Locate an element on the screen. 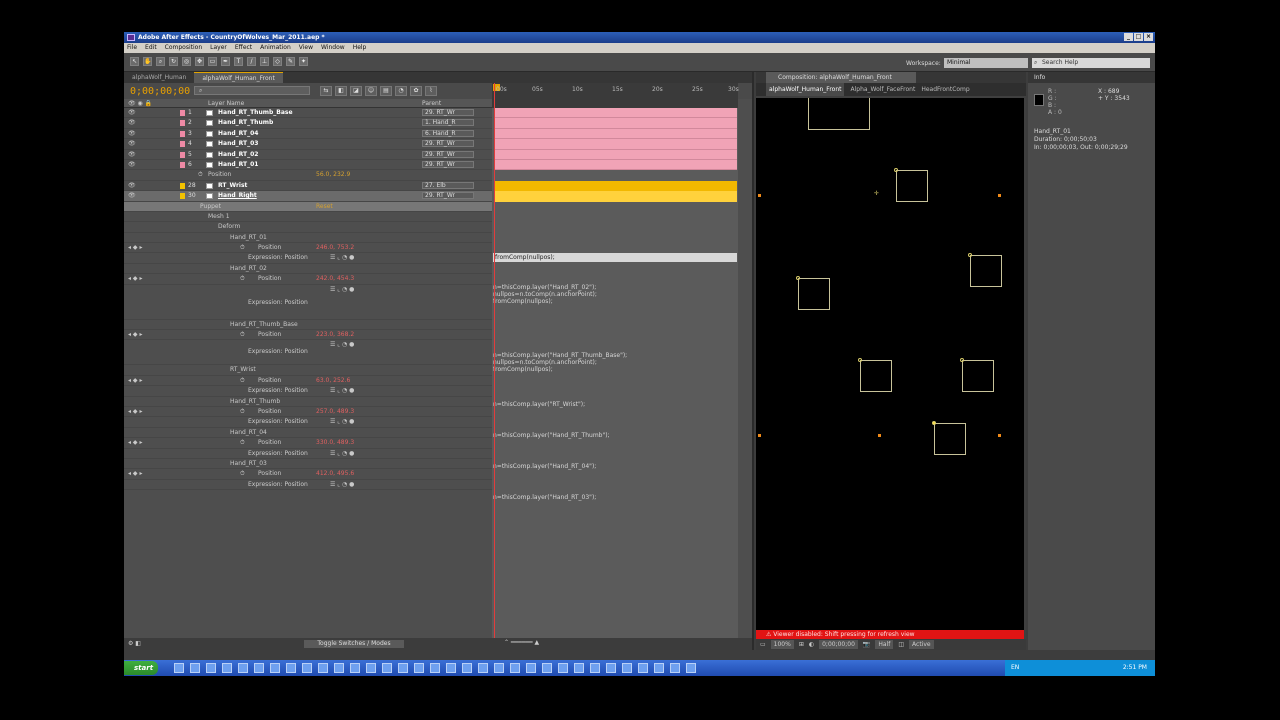 The height and width of the screenshot is (720, 1280). layer-name: Hand_RT_03 is located at coordinates (238, 143).